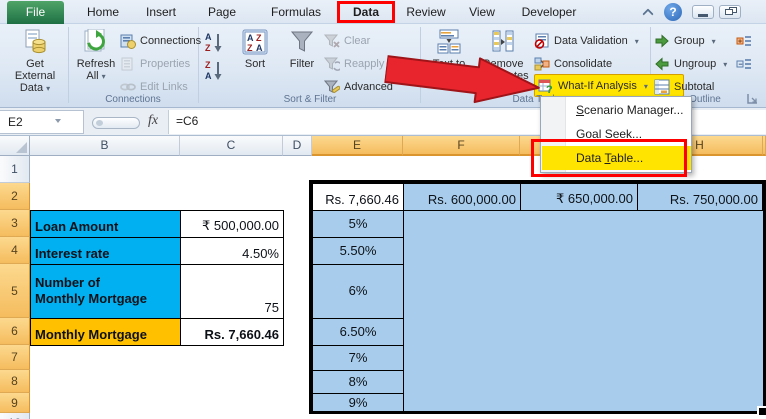  What do you see at coordinates (591, 40) in the screenshot?
I see `data-validation-label: Data Validation` at bounding box center [591, 40].